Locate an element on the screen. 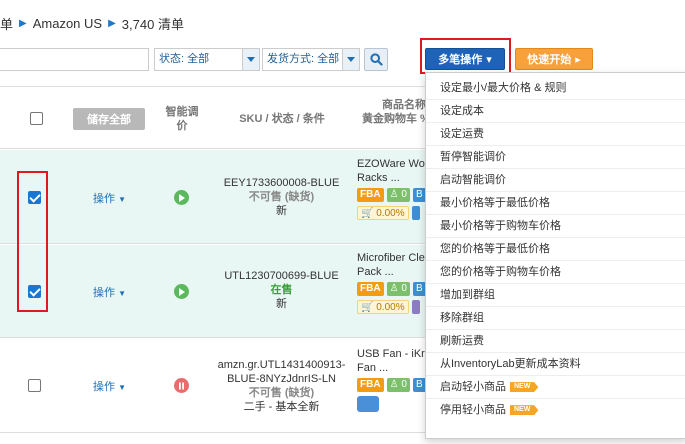 The image size is (685, 444). sku-cell: UTL1230700699-BLUE 在售 新 is located at coordinates (281, 290).